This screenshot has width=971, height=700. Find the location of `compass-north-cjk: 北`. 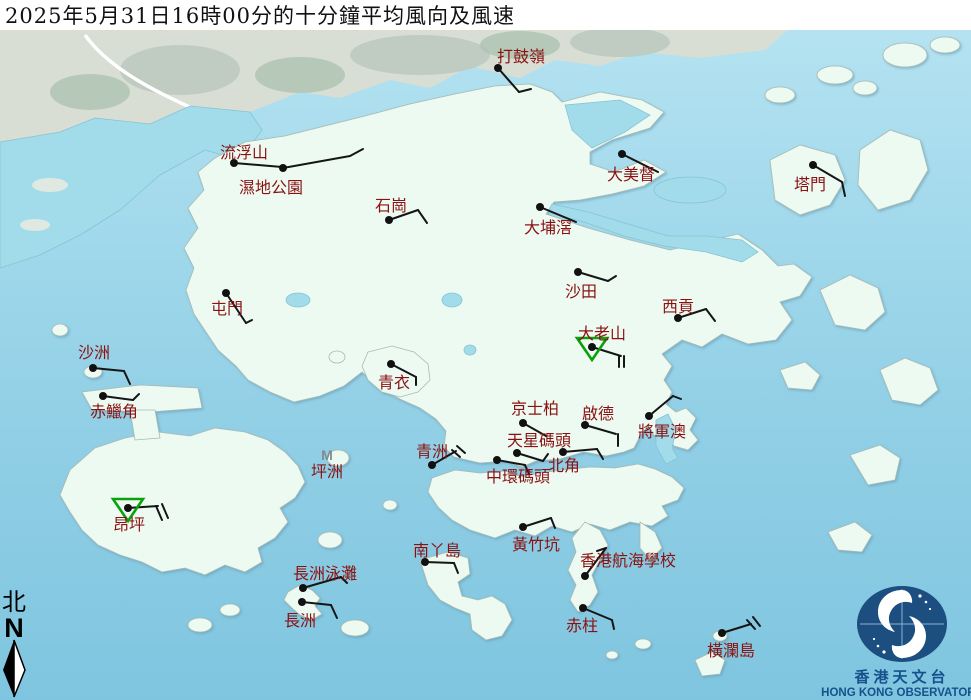

compass-north-cjk: 北 is located at coordinates (14, 602).